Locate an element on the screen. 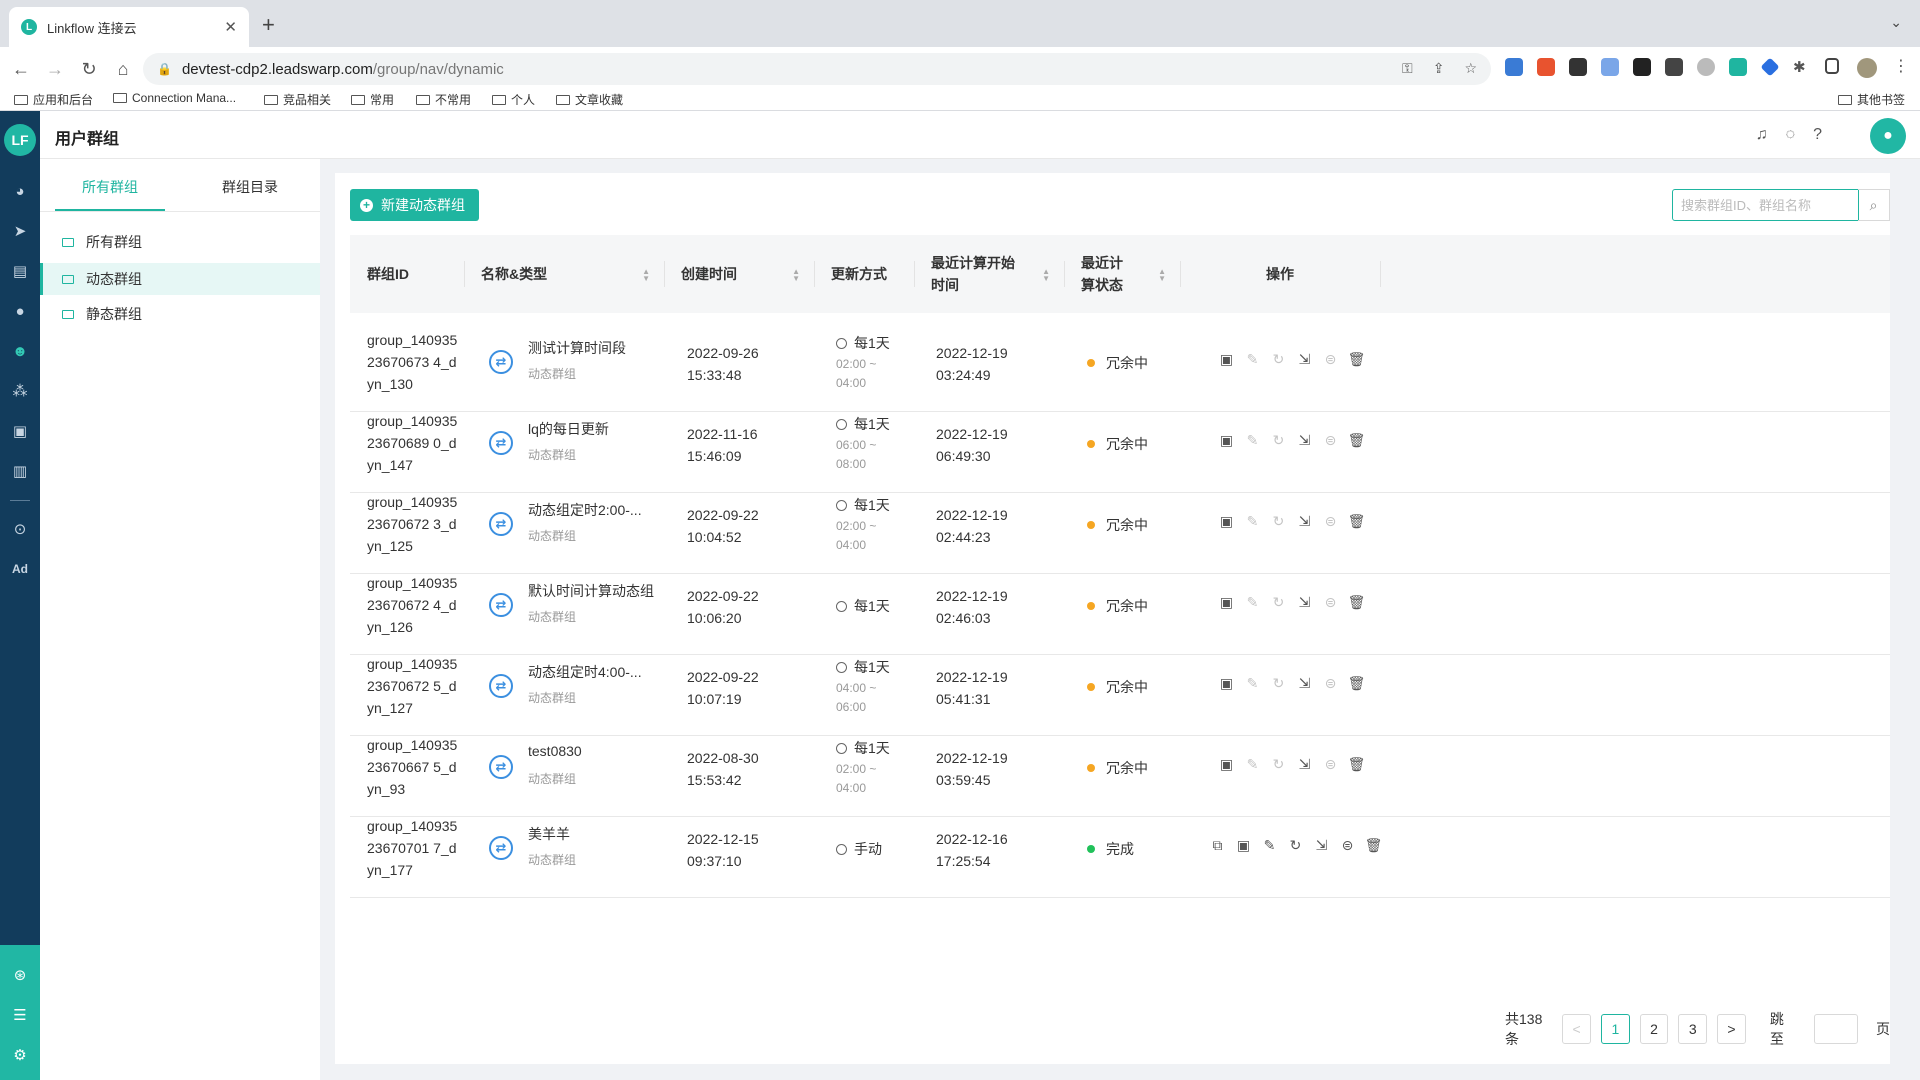 This screenshot has width=1920, height=1080. side-panel-icon is located at coordinates (1832, 66).